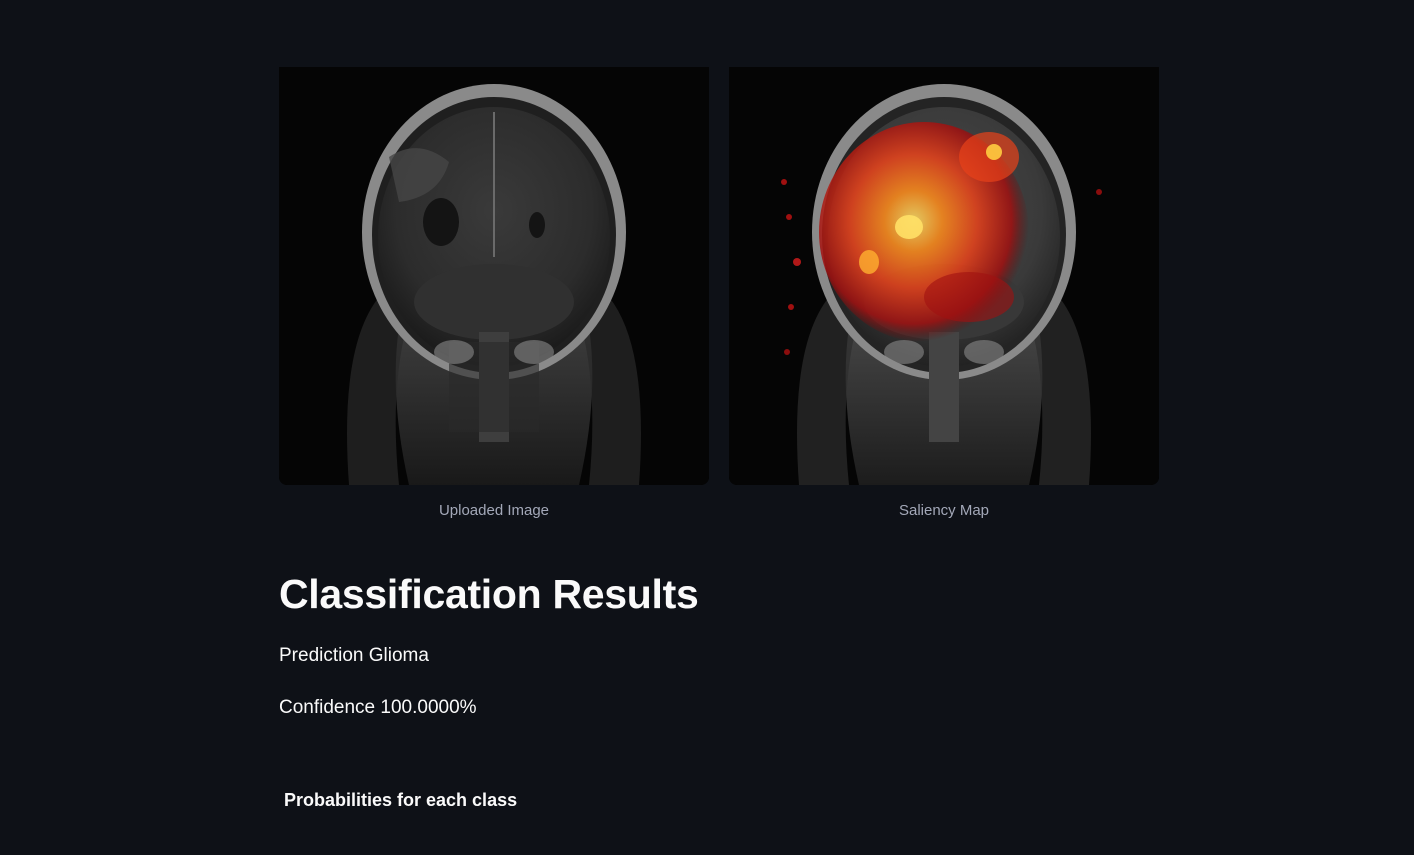 This screenshot has width=1414, height=855. I want to click on saliency-map-image, so click(944, 276).